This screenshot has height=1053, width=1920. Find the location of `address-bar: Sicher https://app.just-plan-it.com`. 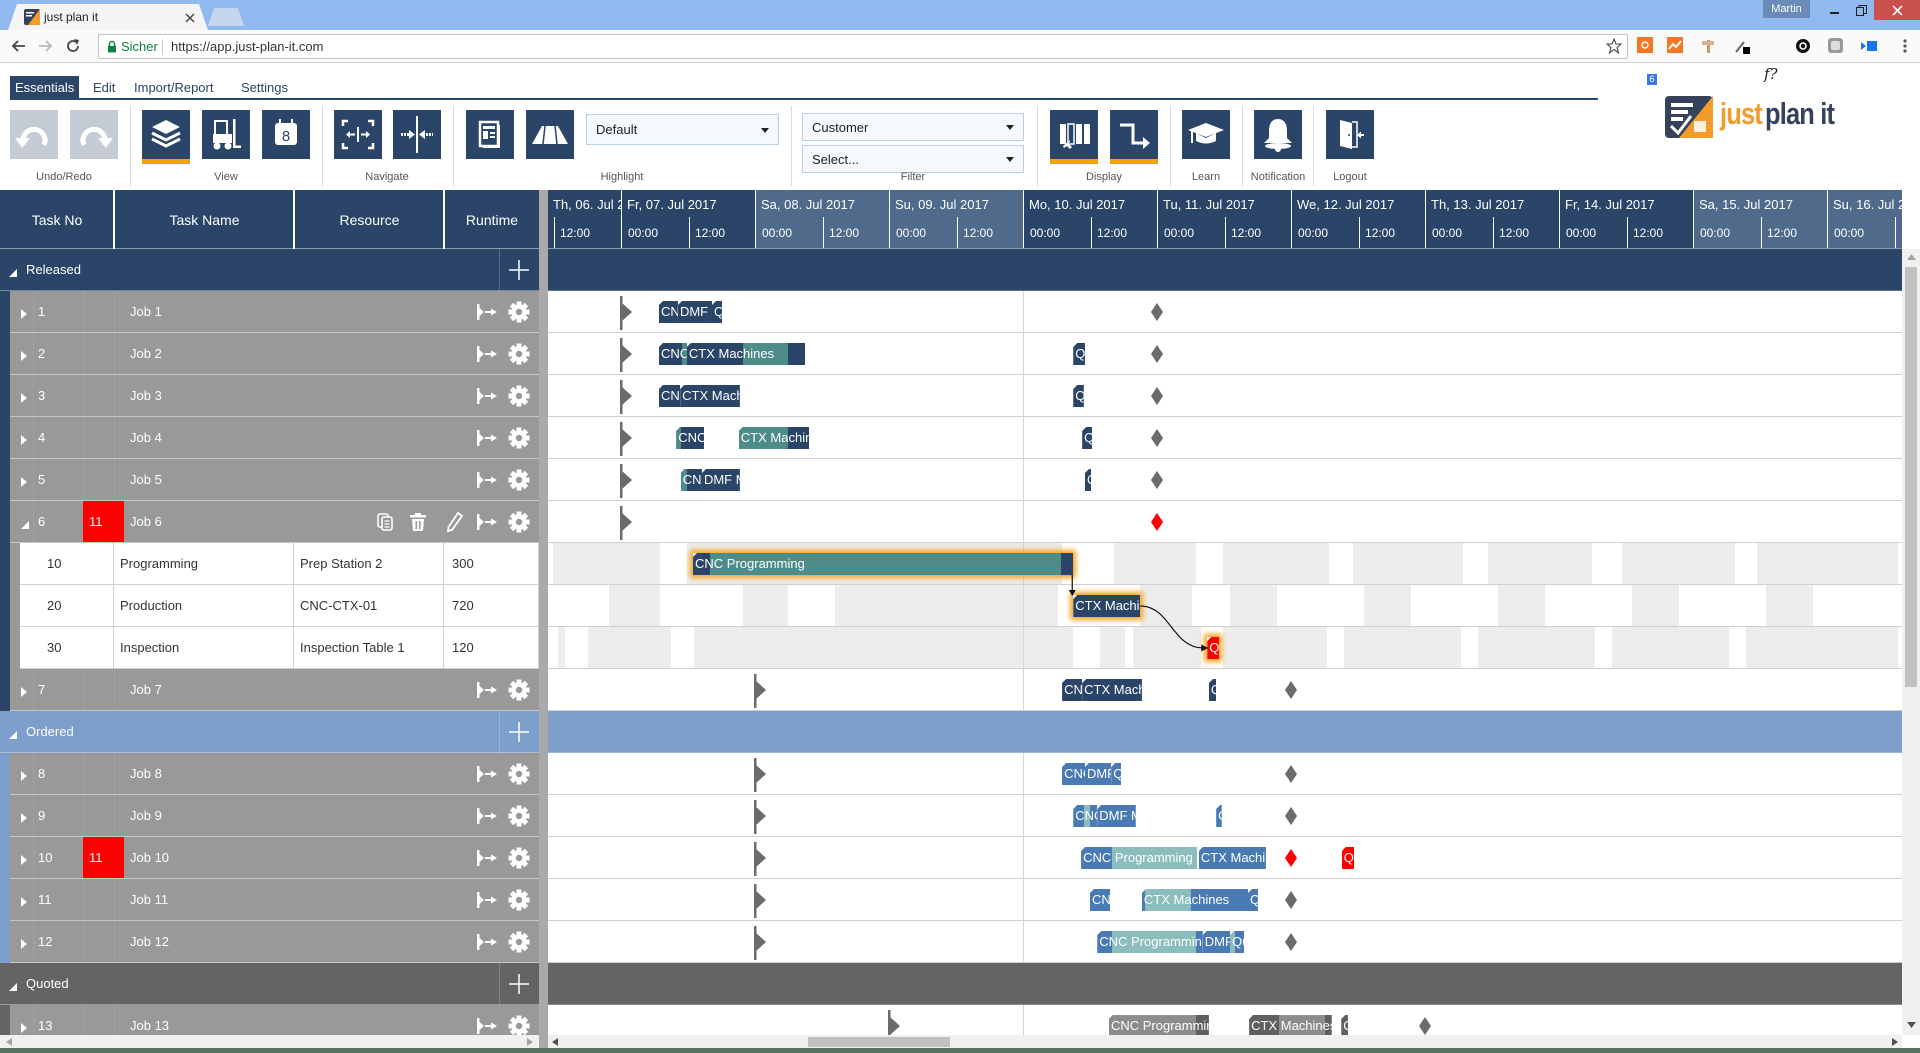

address-bar: Sicher https://app.just-plan-it.com is located at coordinates (863, 46).